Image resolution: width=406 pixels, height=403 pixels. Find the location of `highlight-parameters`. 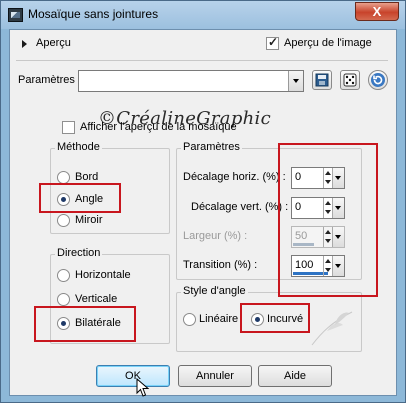

highlight-parameters is located at coordinates (328, 220).